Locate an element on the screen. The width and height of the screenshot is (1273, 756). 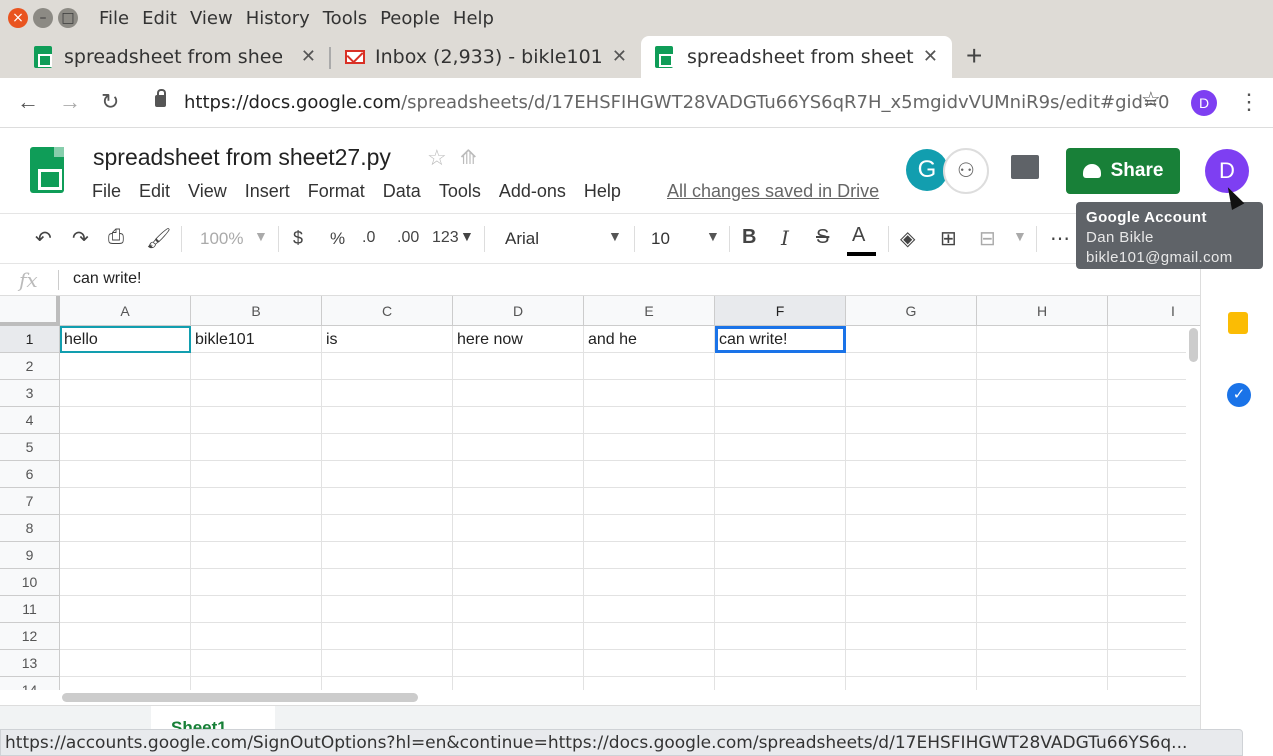
cell-g14 is located at coordinates (911, 683).